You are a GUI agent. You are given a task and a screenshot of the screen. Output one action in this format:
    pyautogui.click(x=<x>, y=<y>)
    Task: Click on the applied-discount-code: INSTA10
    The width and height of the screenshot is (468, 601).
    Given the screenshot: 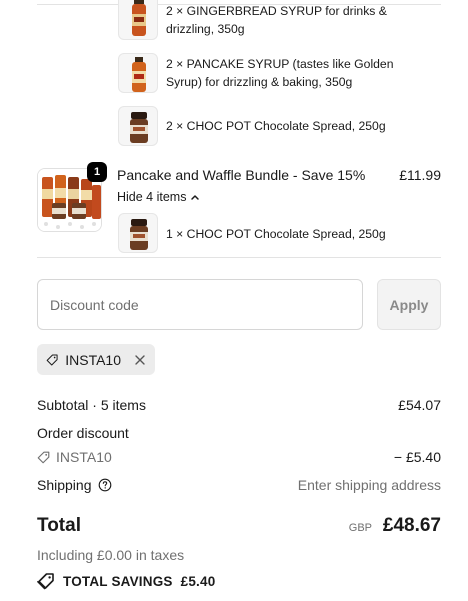 What is the action you would take?
    pyautogui.click(x=93, y=359)
    